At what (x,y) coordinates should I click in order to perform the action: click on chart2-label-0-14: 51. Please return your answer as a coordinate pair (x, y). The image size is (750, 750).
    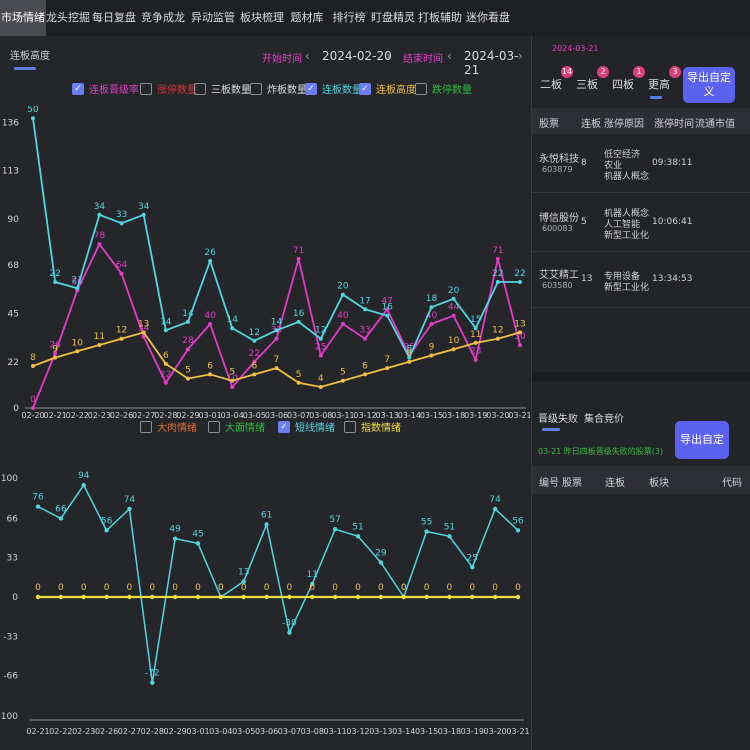
    Looking at the image, I should click on (357, 527).